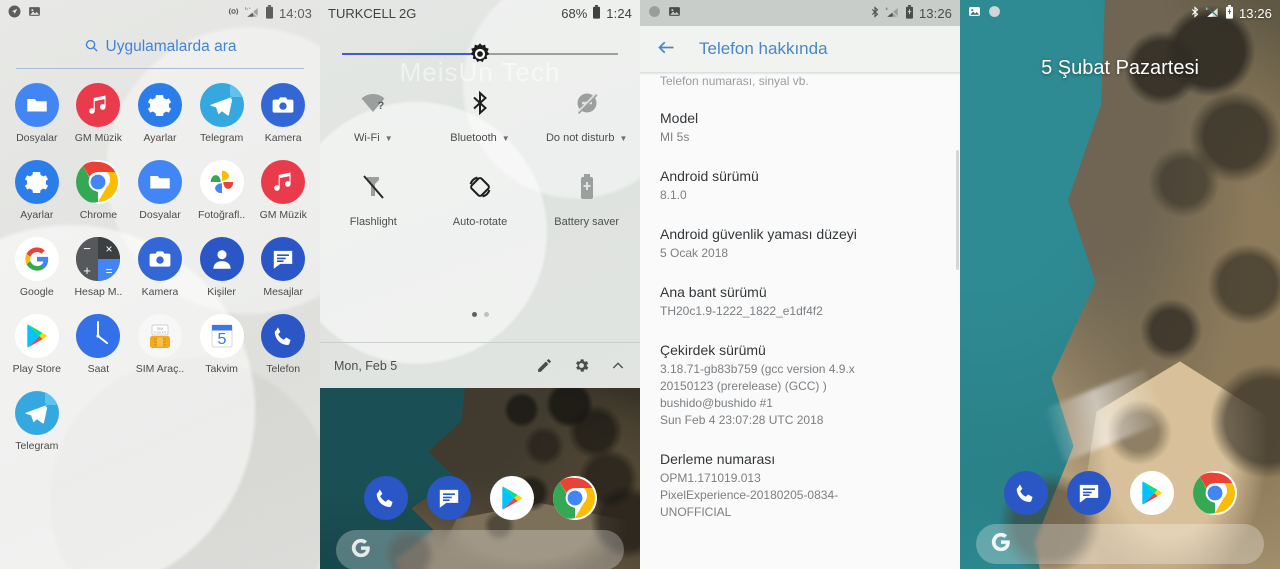  I want to click on about-item-model: Model MI 5s, so click(800, 117).